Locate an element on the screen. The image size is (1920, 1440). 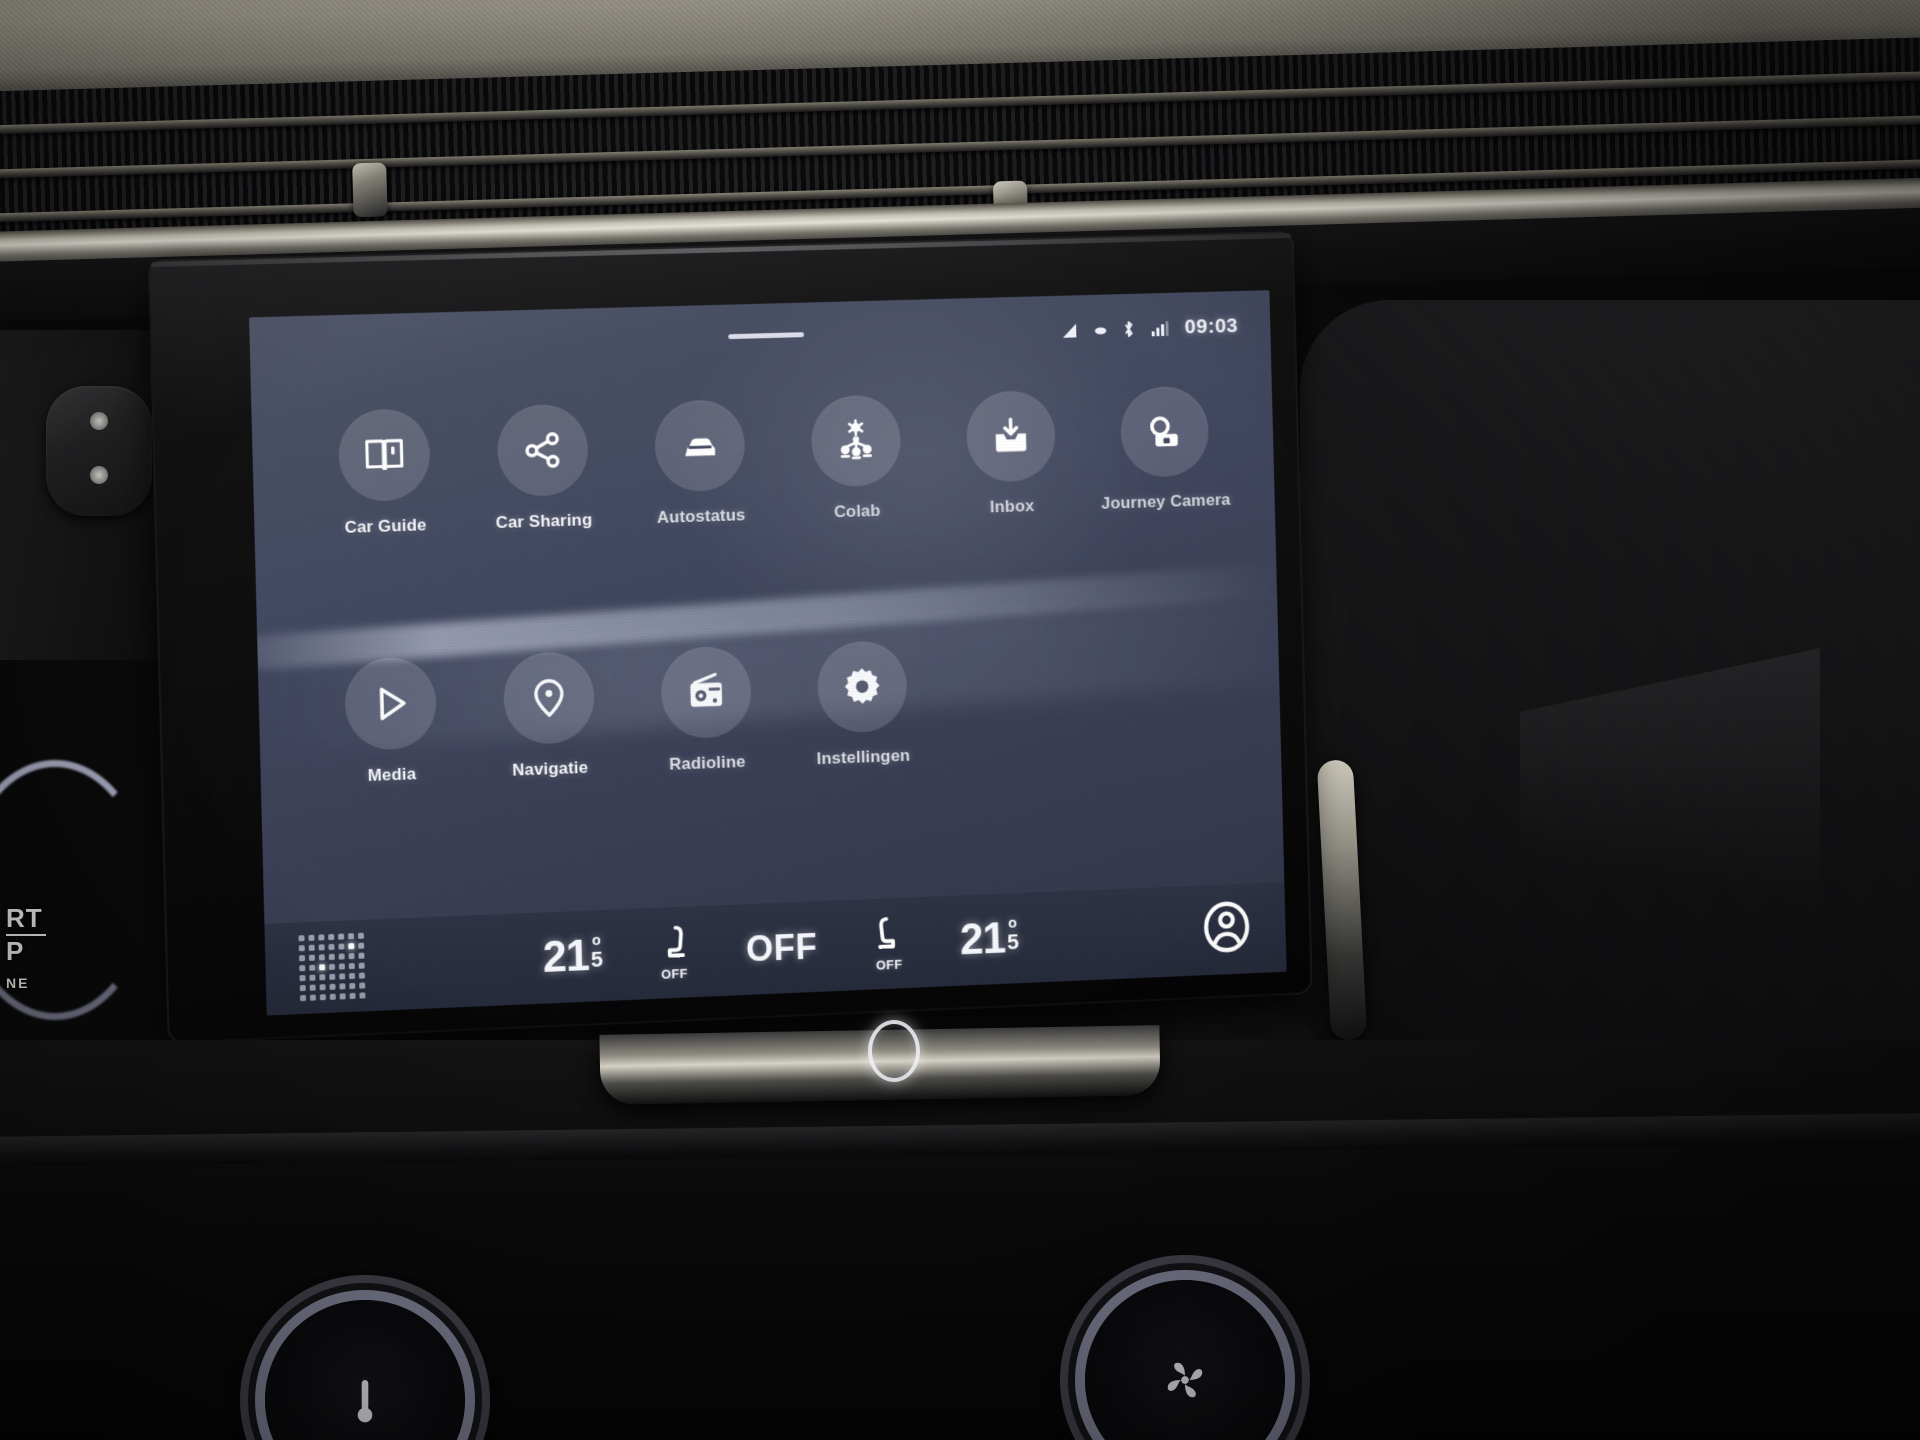
user-profile-icon is located at coordinates (1226, 930).